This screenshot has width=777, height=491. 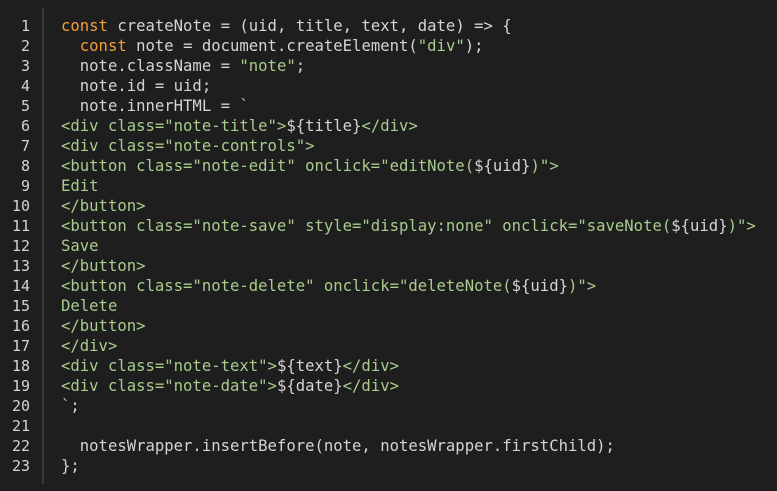 I want to click on line-number: 18, so click(x=20, y=366).